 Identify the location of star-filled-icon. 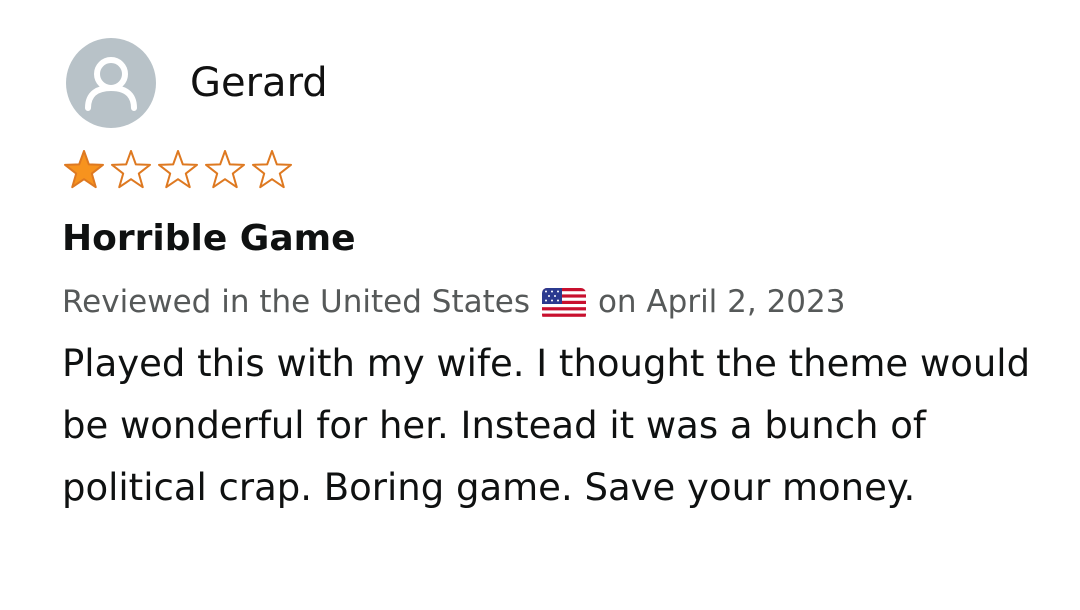
(84, 169).